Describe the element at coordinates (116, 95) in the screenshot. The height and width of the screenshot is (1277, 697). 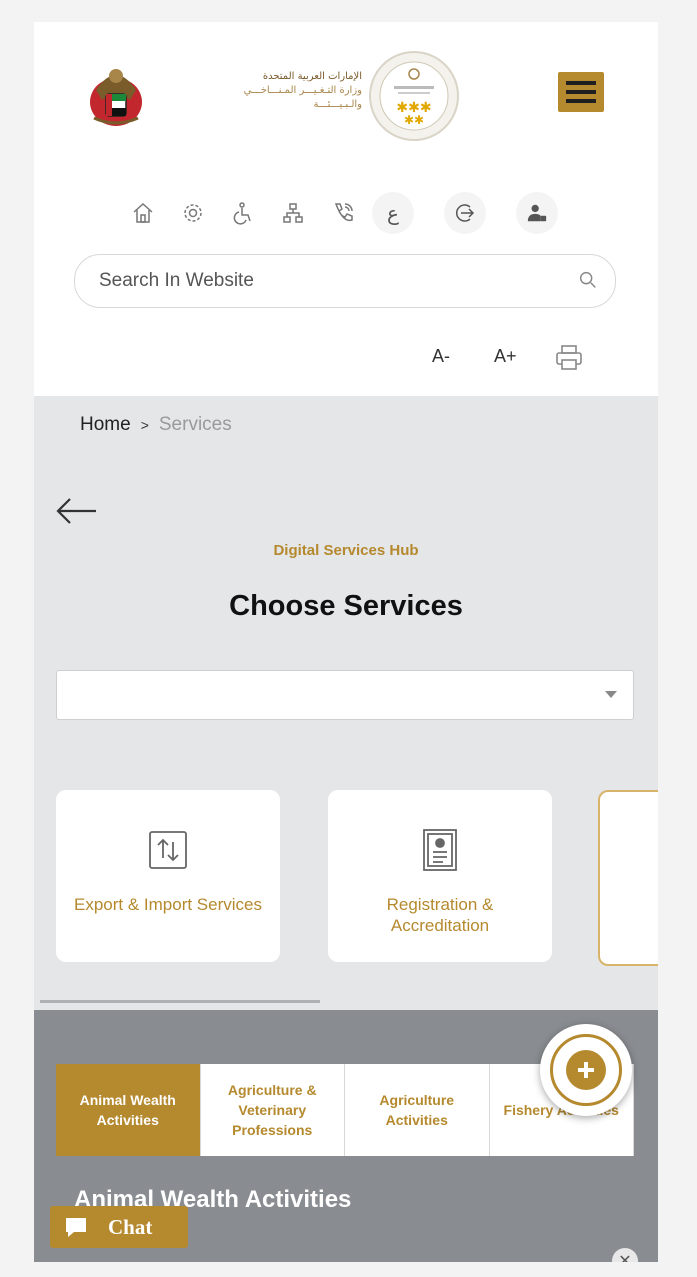
I see `uae-emblem-icon` at that location.